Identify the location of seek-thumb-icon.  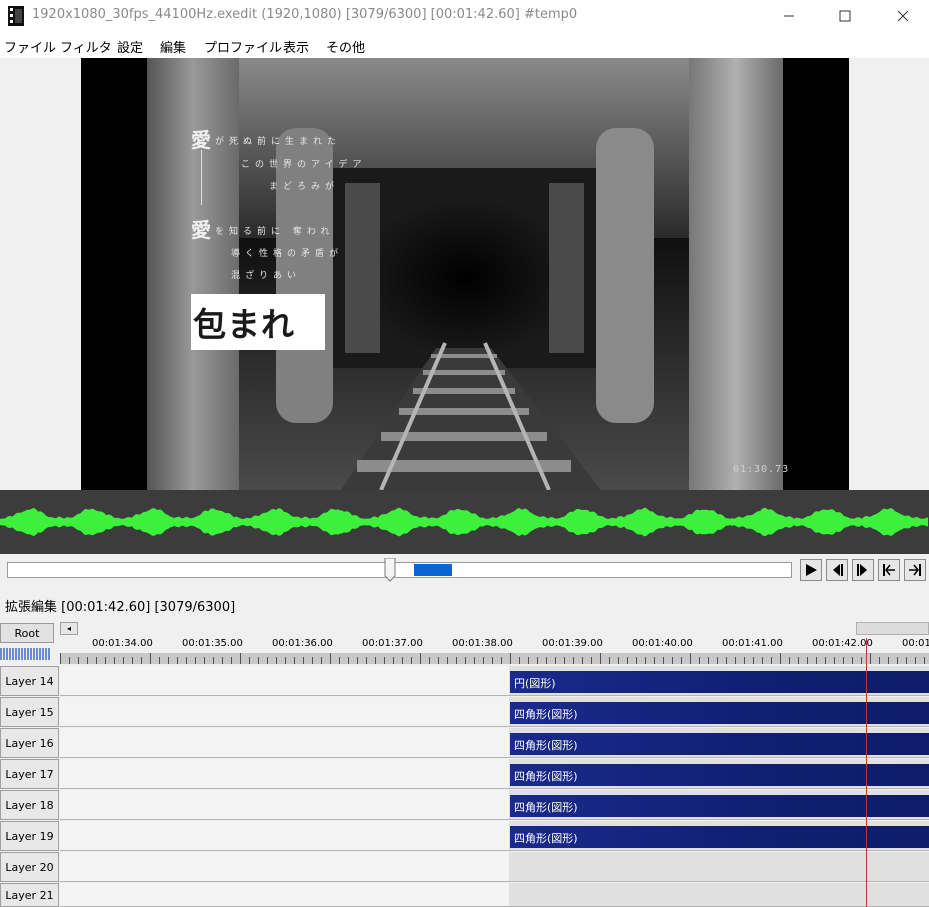
(390, 570).